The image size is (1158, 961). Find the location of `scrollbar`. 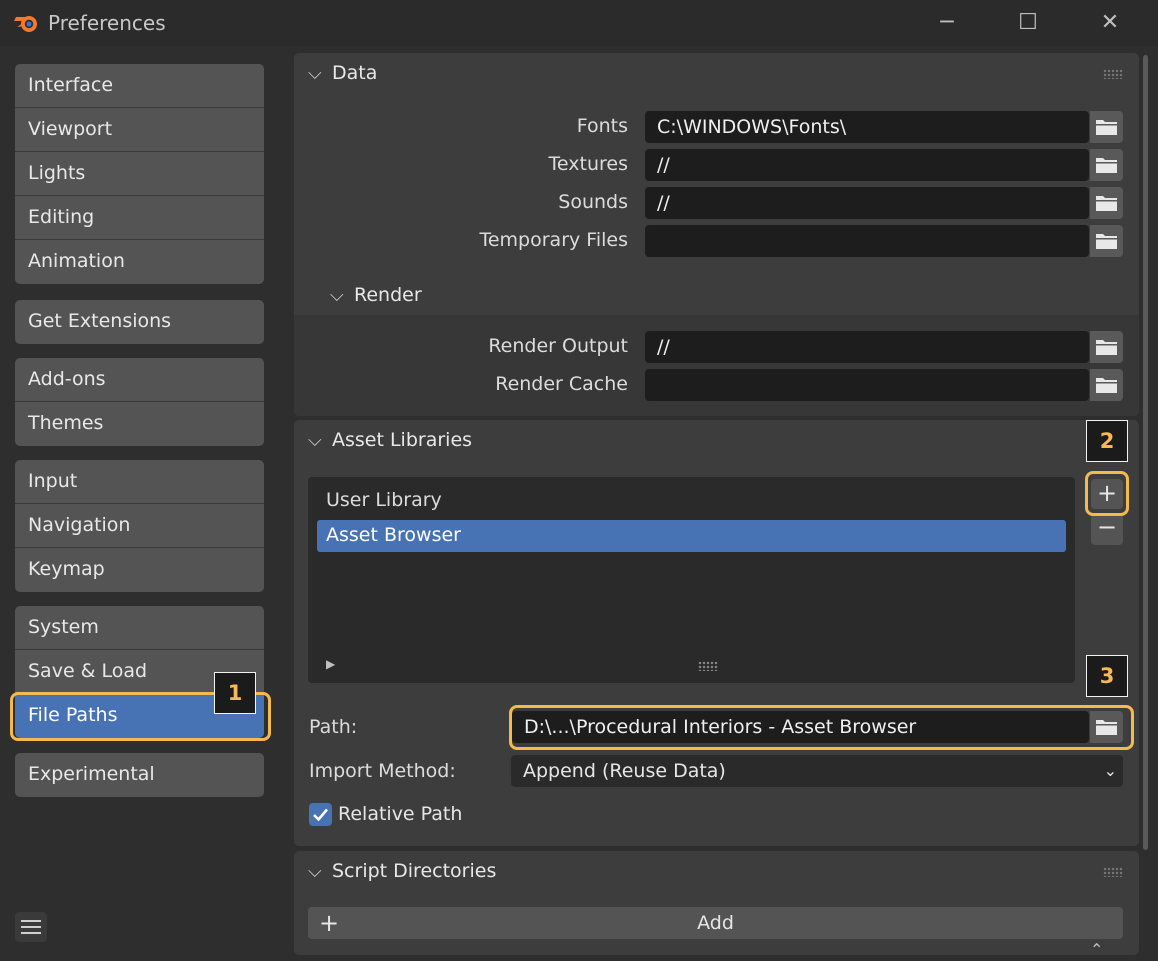

scrollbar is located at coordinates (1145, 452).